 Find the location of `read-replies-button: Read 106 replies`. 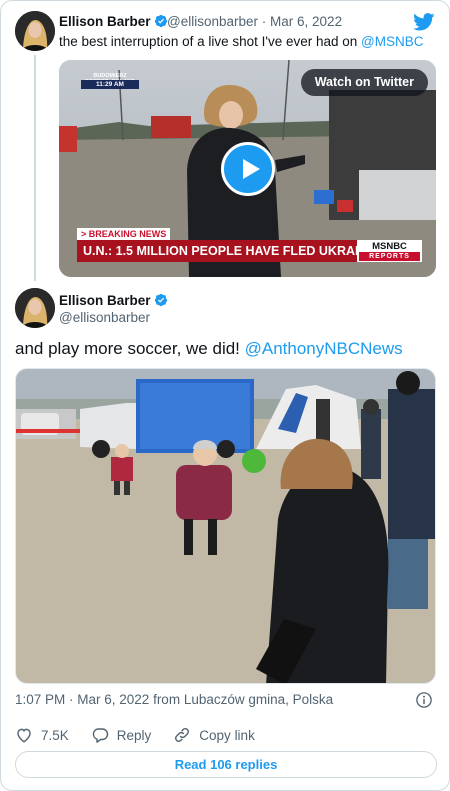

read-replies-button: Read 106 replies is located at coordinates (226, 764).